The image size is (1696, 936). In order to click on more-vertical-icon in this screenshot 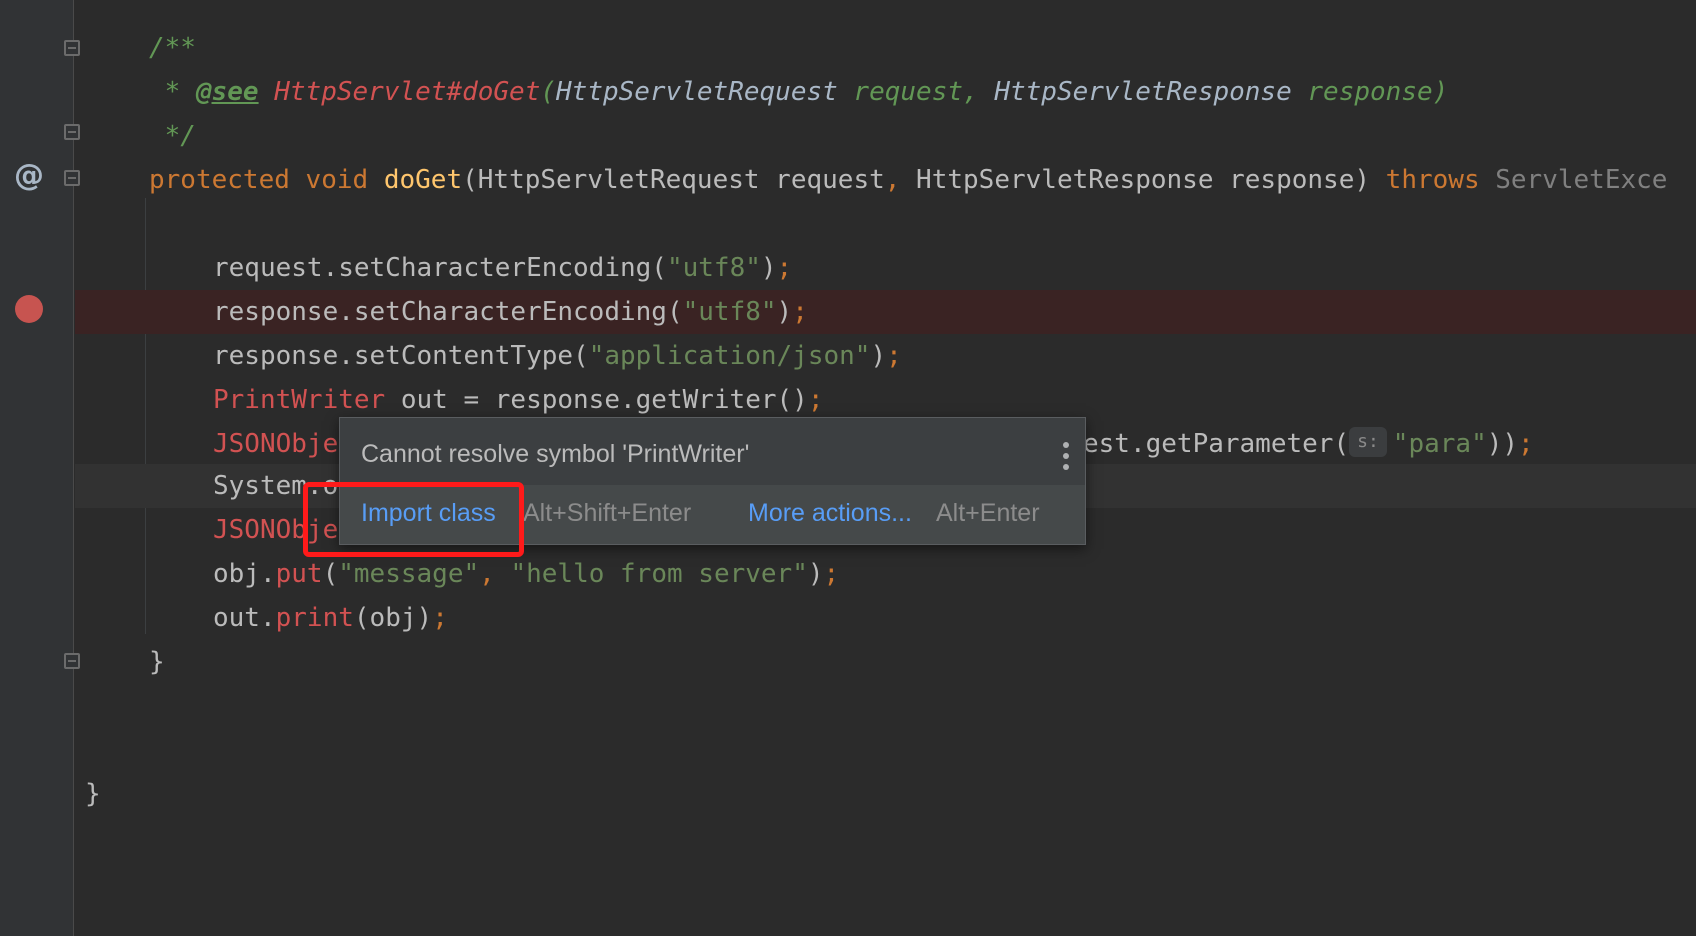, I will do `click(1066, 458)`.